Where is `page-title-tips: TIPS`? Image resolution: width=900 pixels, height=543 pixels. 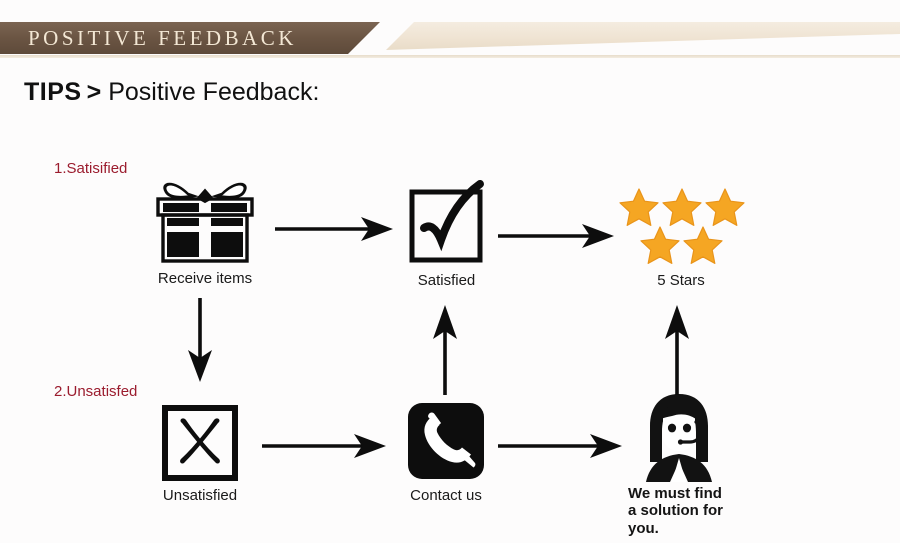 page-title-tips: TIPS is located at coordinates (53, 92).